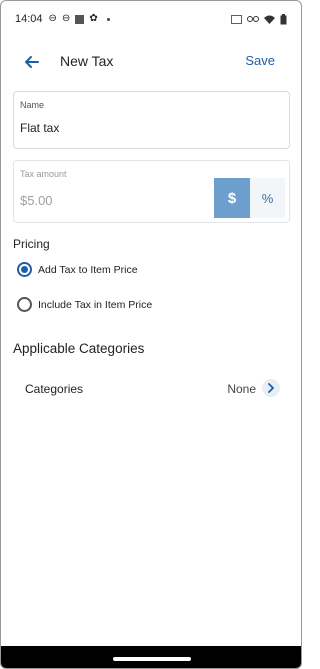 This screenshot has width=320, height=669. Describe the element at coordinates (29, 19) in the screenshot. I see `status-time: 14:04` at that location.